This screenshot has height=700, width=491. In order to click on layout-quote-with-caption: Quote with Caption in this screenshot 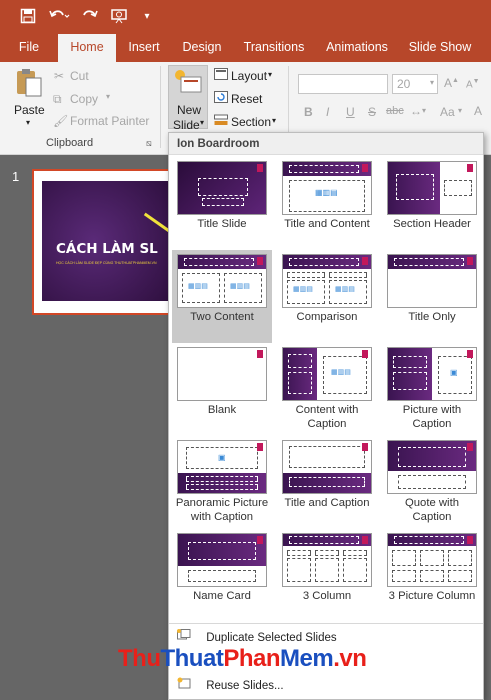, I will do `click(432, 482)`.